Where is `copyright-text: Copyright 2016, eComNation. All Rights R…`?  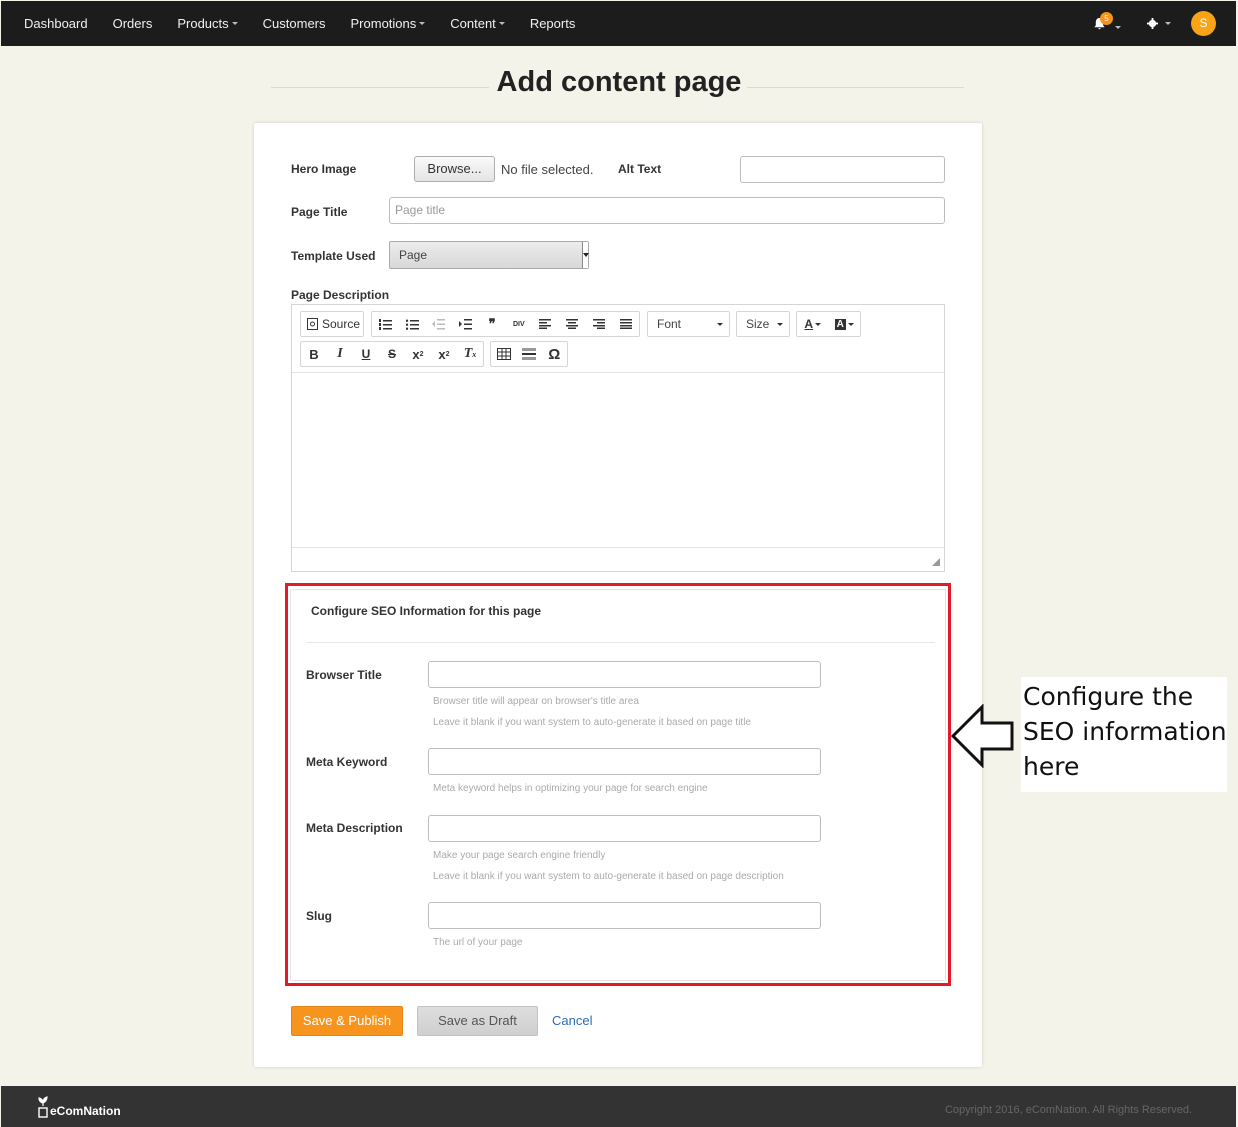 copyright-text: Copyright 2016, eComNation. All Rights R… is located at coordinates (1068, 1110).